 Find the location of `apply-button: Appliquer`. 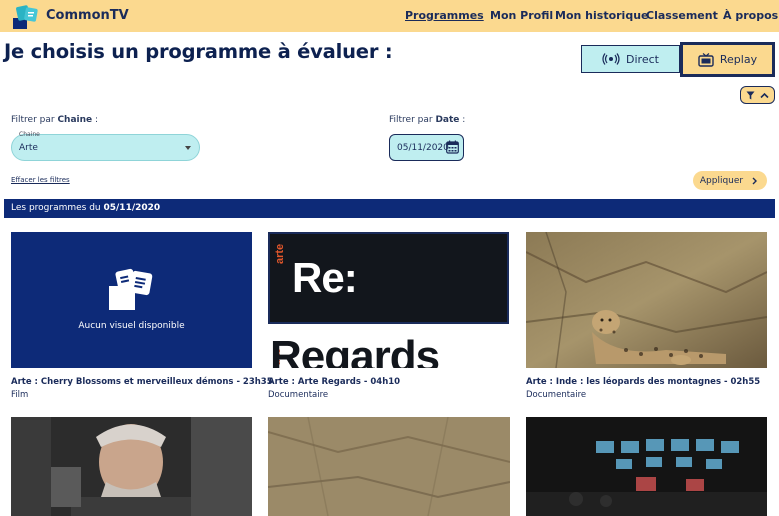

apply-button: Appliquer is located at coordinates (730, 180).